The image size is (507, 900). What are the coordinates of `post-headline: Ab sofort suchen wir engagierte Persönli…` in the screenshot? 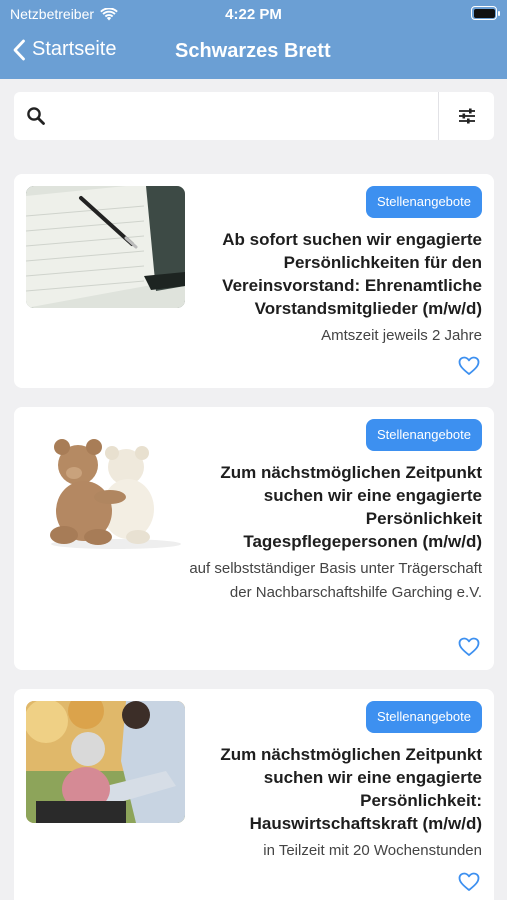 It's located at (352, 274).